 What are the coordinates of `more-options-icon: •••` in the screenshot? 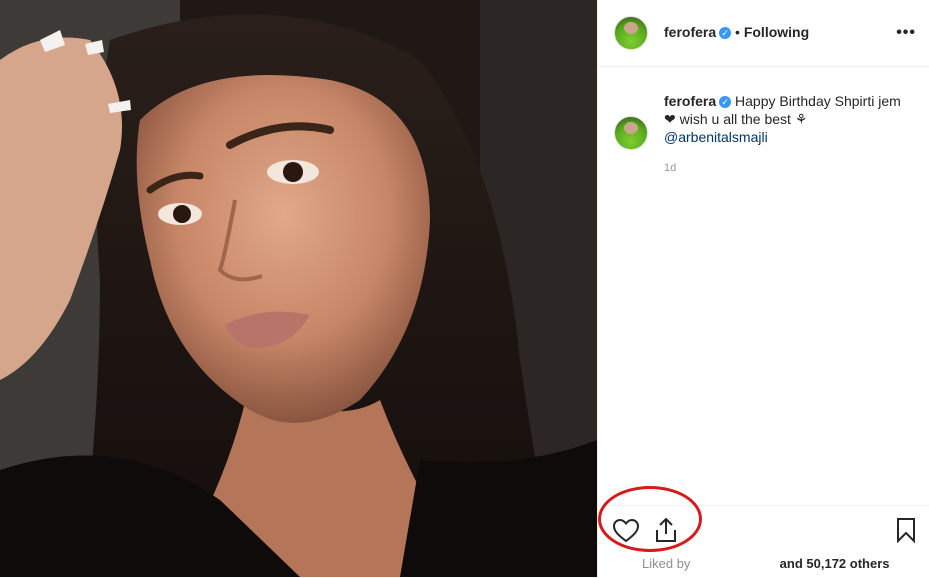 It's located at (906, 33).